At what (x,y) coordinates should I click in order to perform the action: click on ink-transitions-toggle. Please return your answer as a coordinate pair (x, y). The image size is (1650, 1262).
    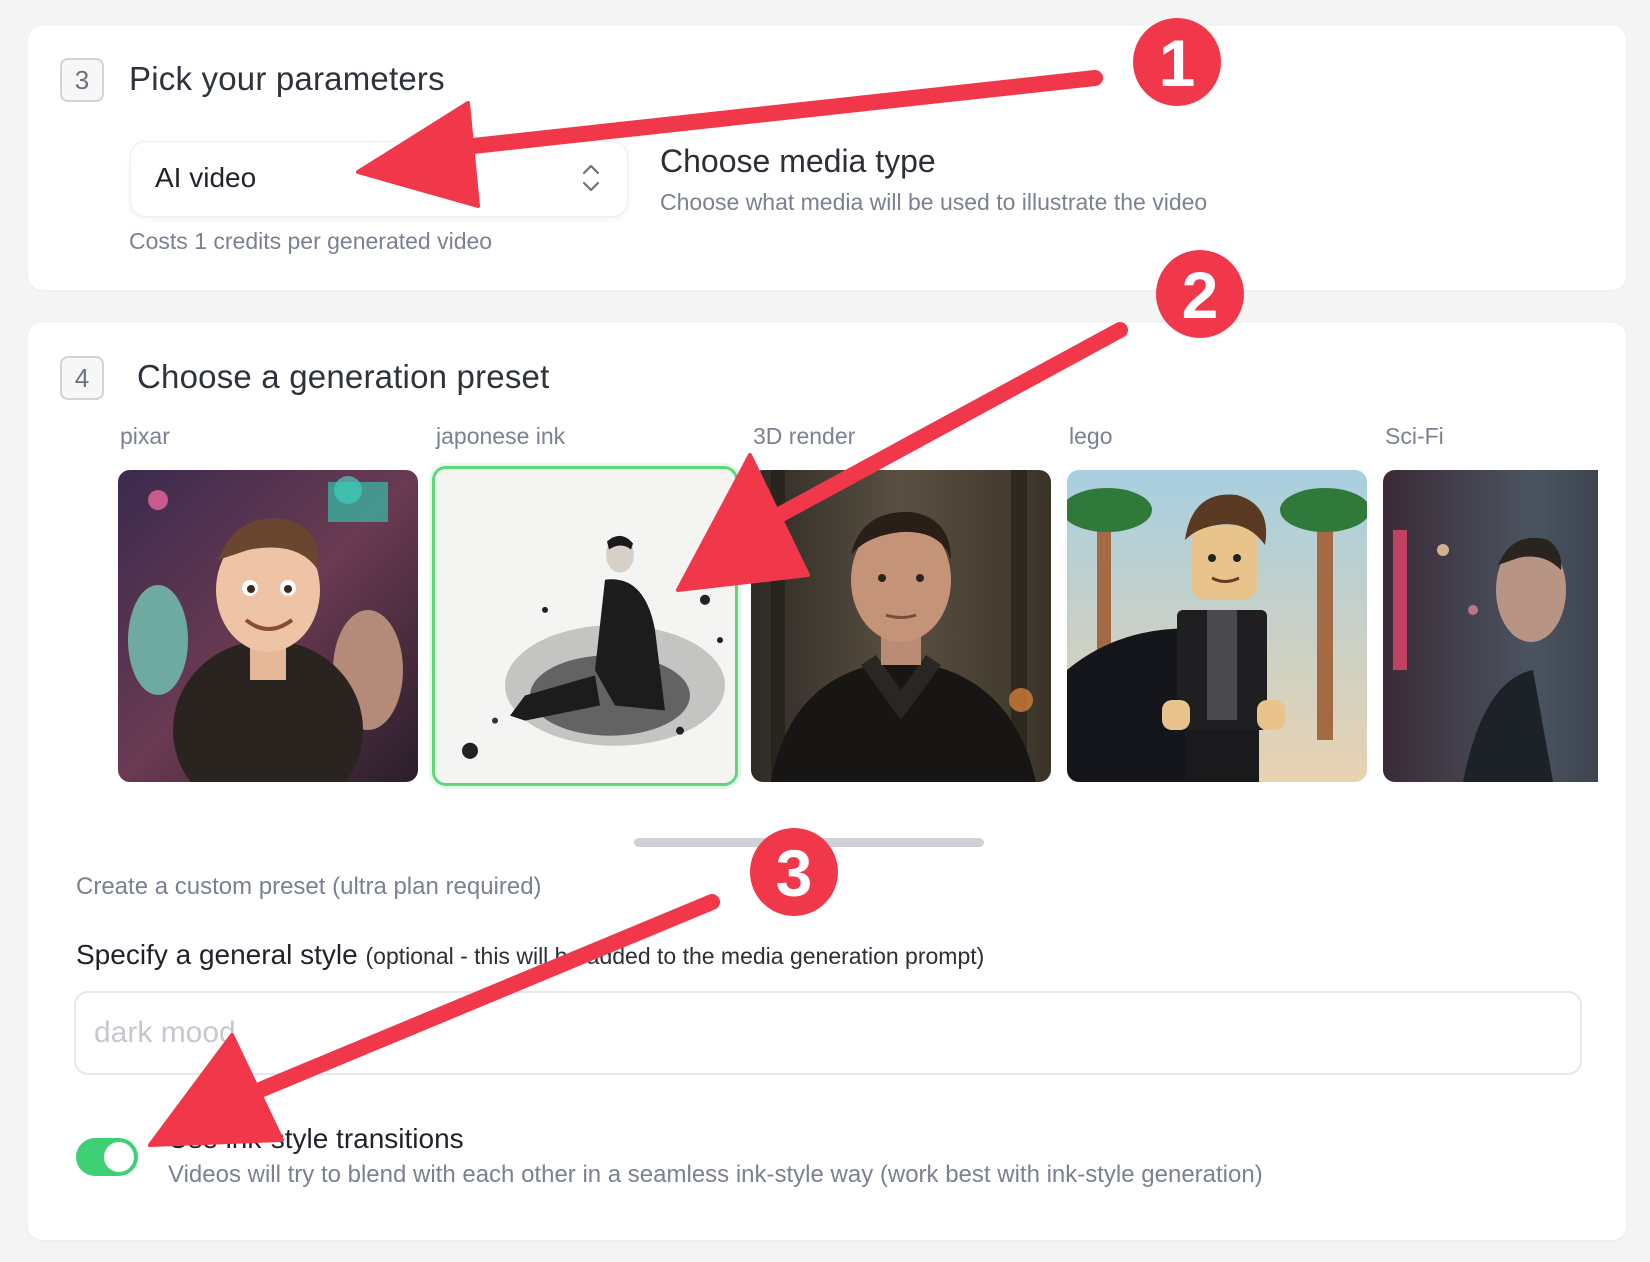
    Looking at the image, I should click on (107, 1157).